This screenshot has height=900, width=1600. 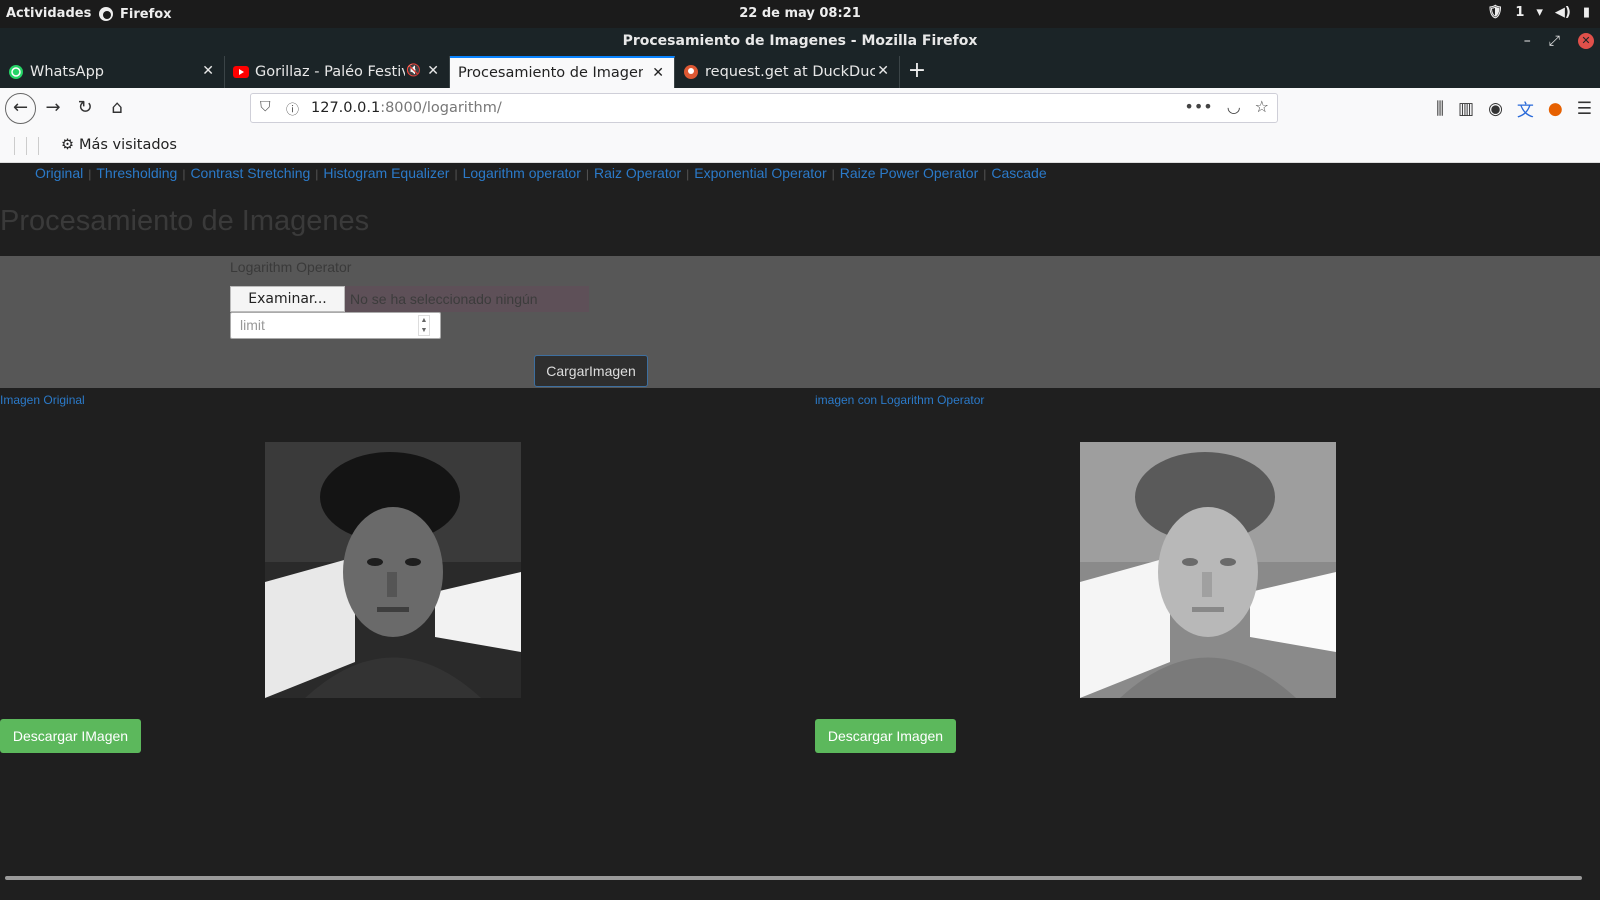 What do you see at coordinates (1198, 106) in the screenshot?
I see `page-actions-icon: •••` at bounding box center [1198, 106].